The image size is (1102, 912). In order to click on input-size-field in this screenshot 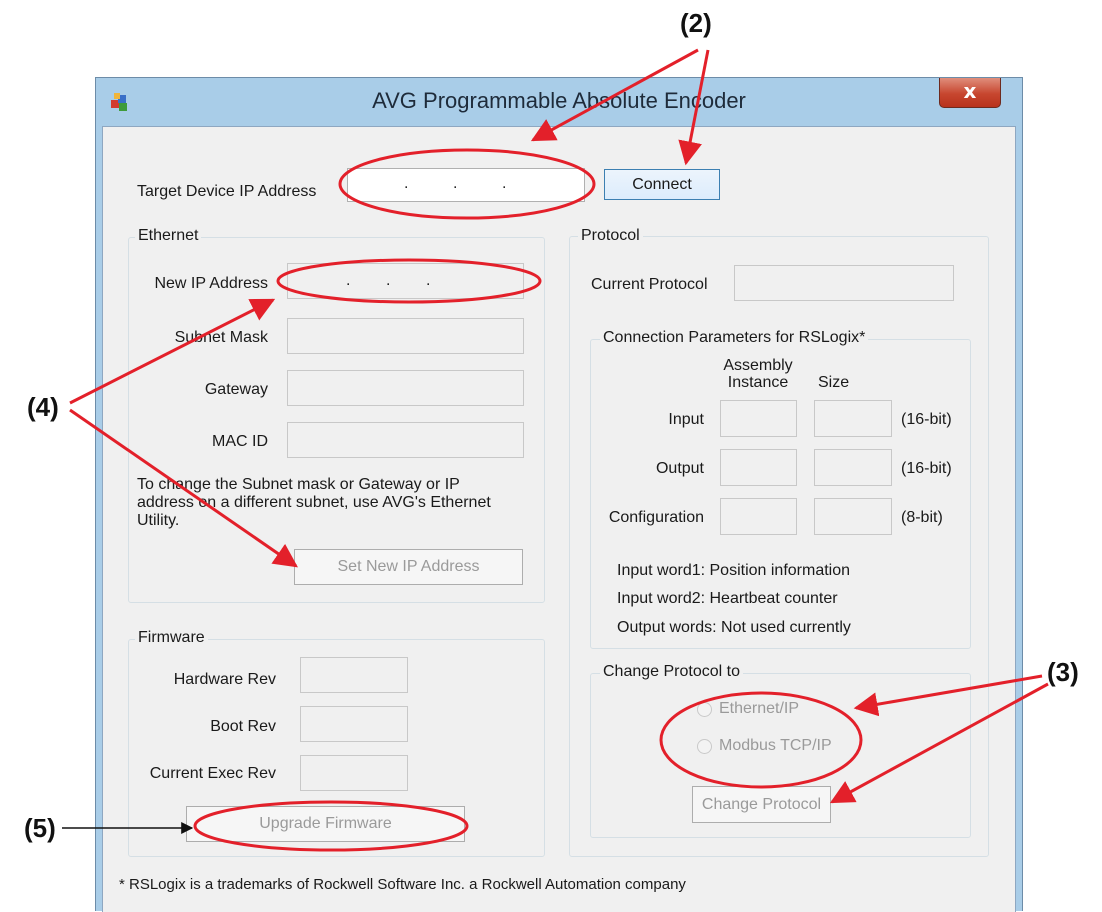, I will do `click(853, 418)`.